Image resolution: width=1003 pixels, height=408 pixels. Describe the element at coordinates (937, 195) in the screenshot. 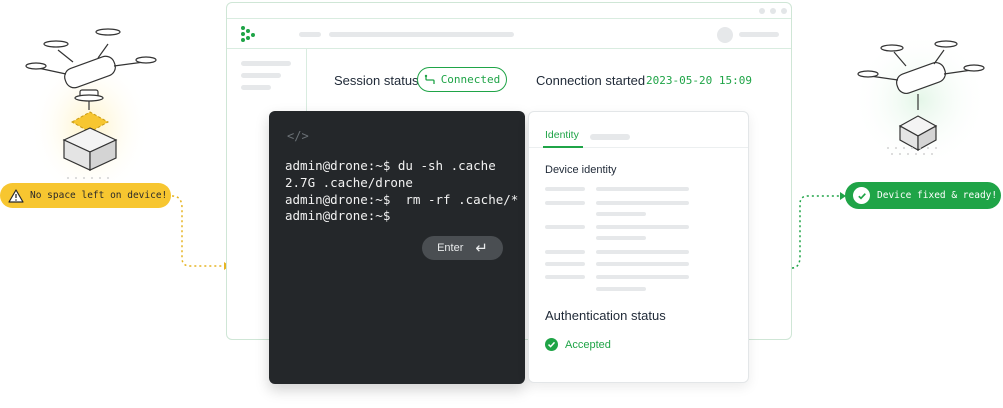

I see `success-badge-text: Device fixed & ready!` at that location.